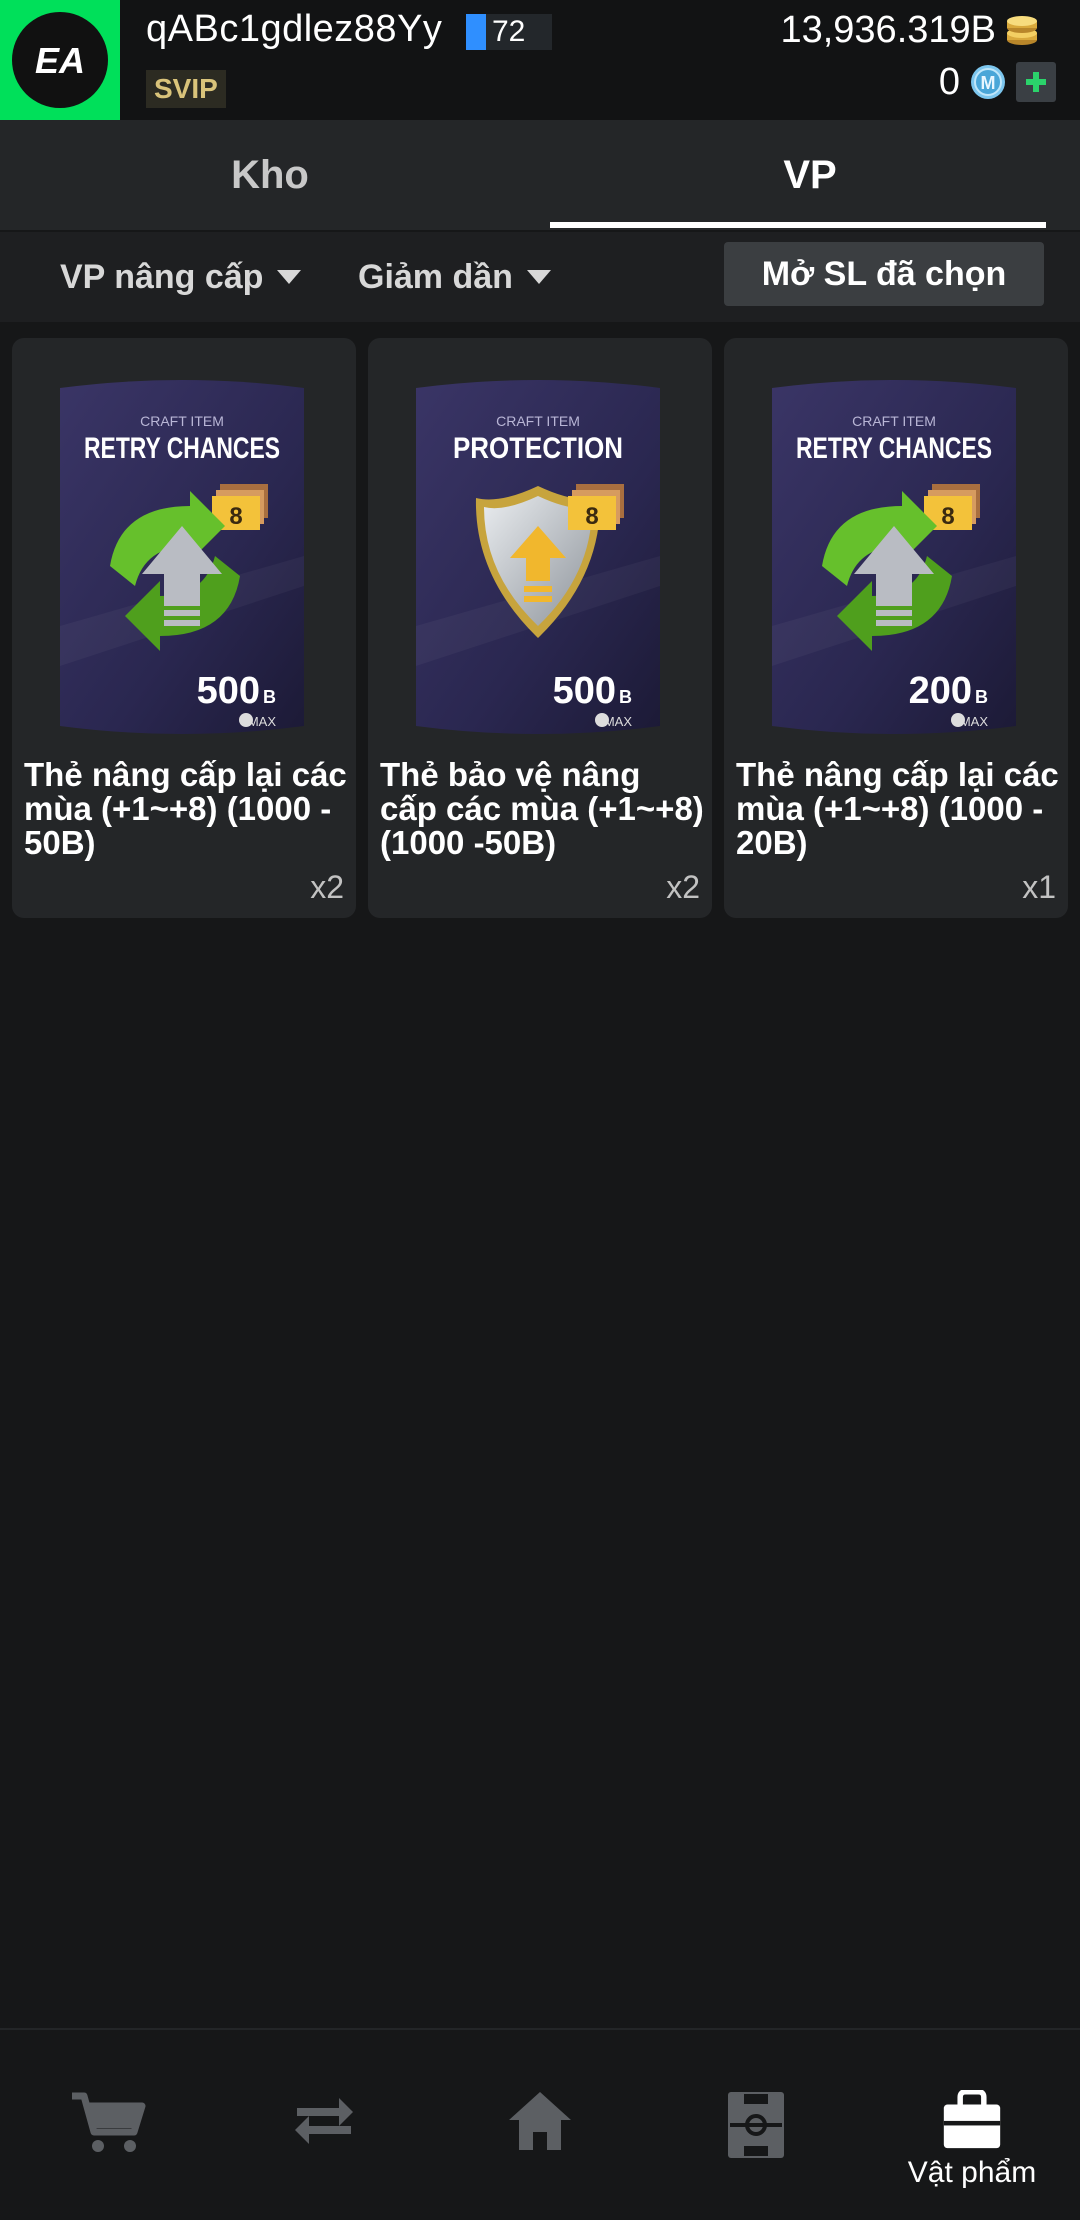  What do you see at coordinates (949, 81) in the screenshot?
I see `m-coins-value: 0` at bounding box center [949, 81].